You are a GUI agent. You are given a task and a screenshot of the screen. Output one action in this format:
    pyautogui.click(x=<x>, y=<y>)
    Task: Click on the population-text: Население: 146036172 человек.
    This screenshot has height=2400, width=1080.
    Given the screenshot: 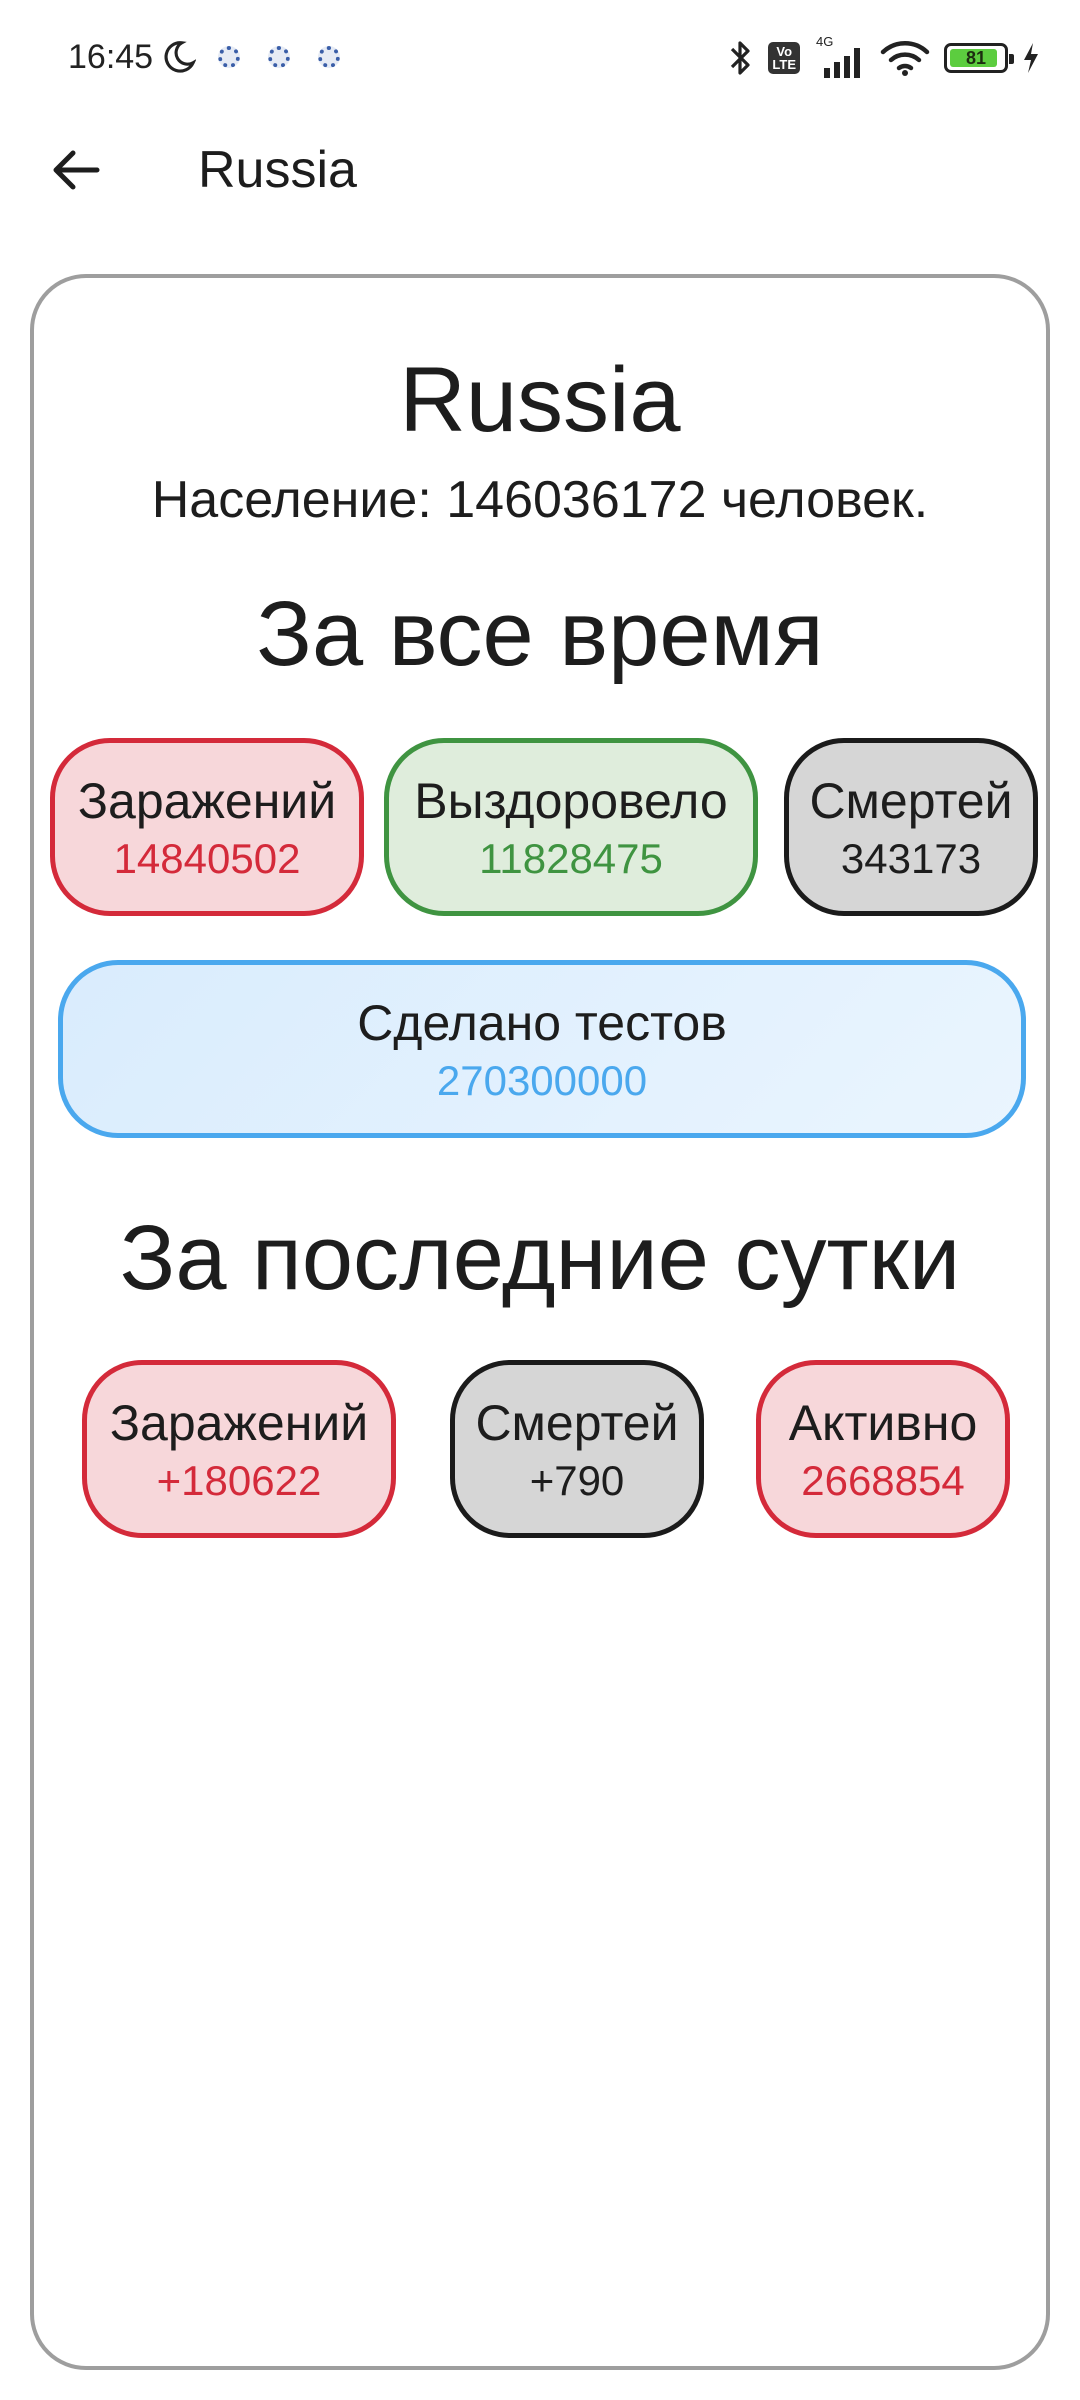 What is the action you would take?
    pyautogui.click(x=540, y=500)
    